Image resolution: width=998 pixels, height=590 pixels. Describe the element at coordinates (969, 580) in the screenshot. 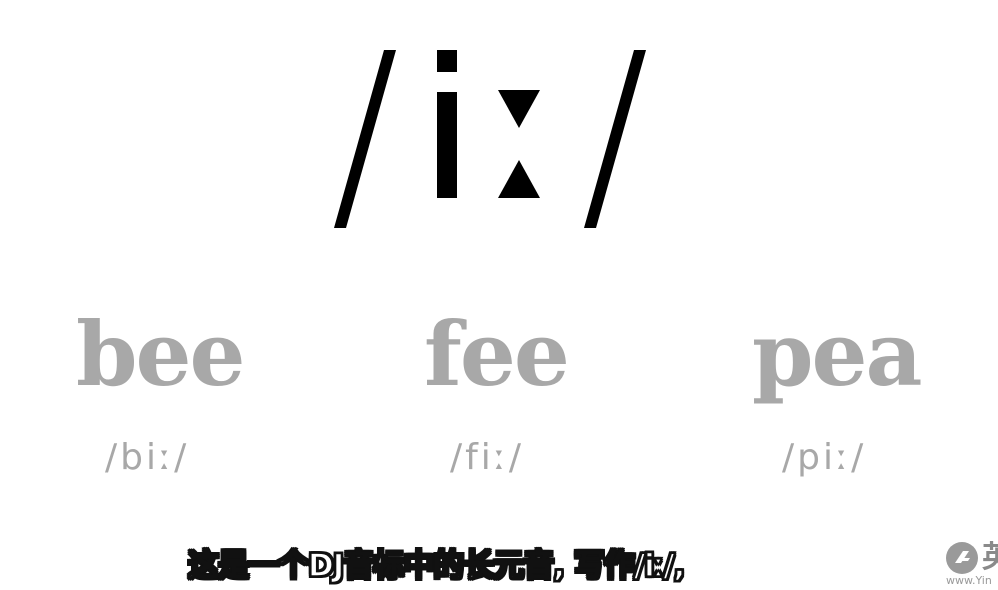

I see `watermark-url: www.Yin` at that location.